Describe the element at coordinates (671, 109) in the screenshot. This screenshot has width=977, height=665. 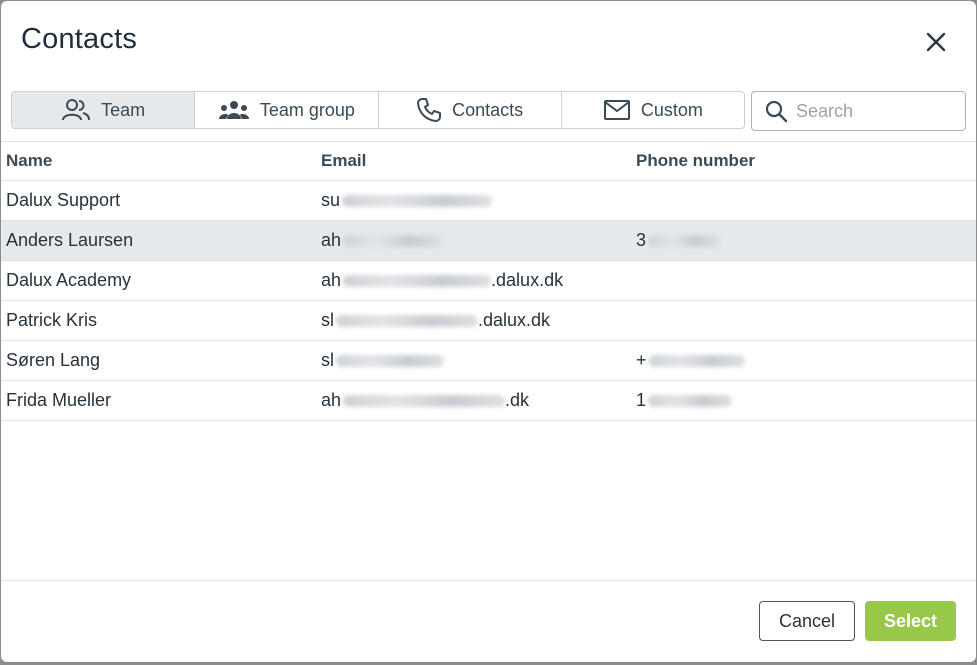
I see `tab-custom-label: Custom` at that location.